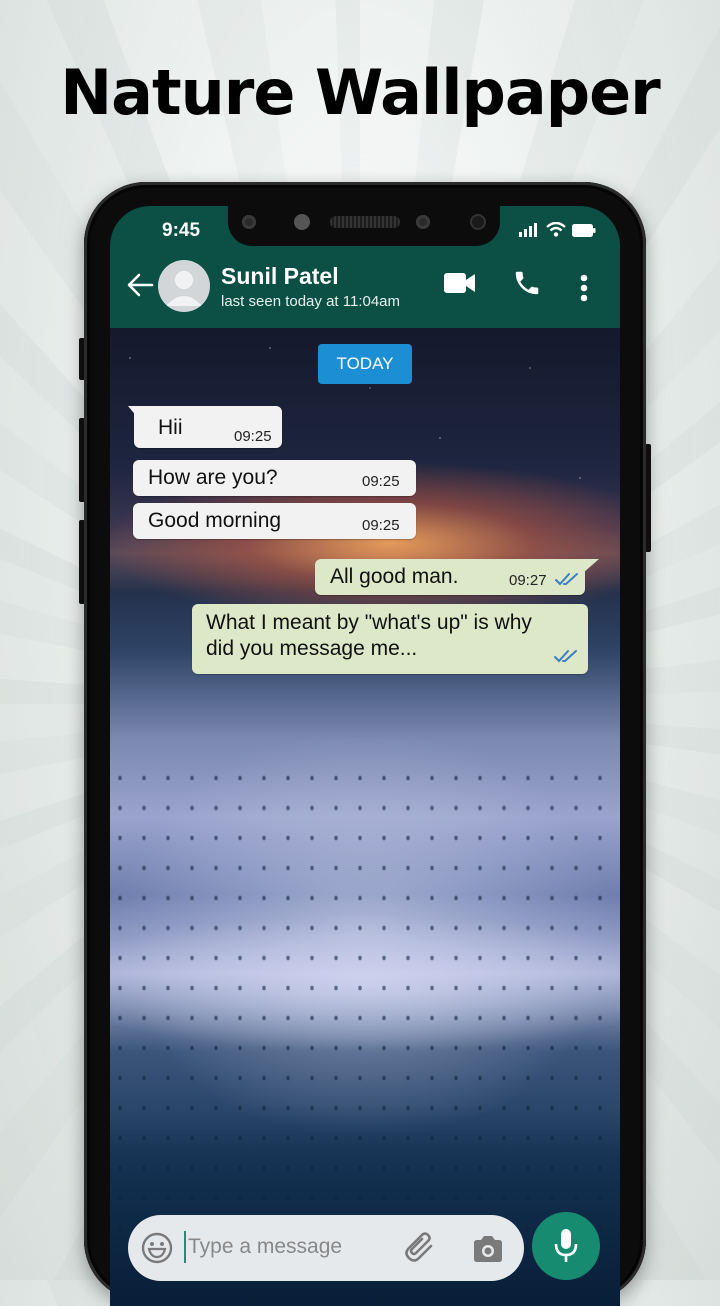 The width and height of the screenshot is (720, 1306). I want to click on person-icon, so click(184, 288).